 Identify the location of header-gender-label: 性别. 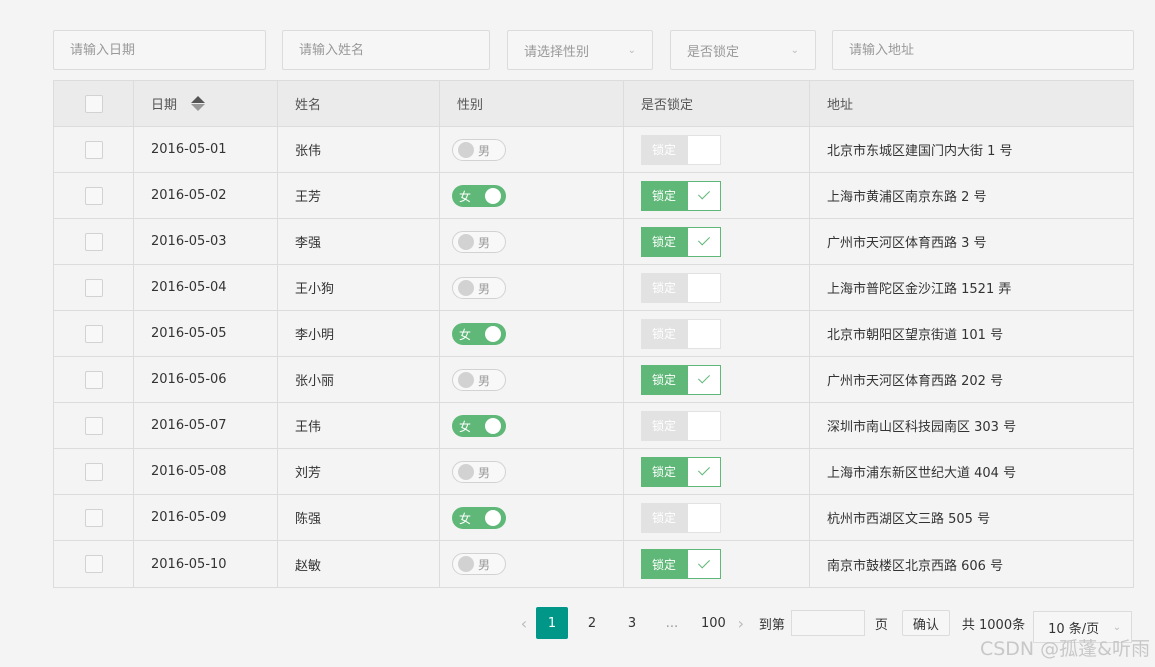
(470, 105).